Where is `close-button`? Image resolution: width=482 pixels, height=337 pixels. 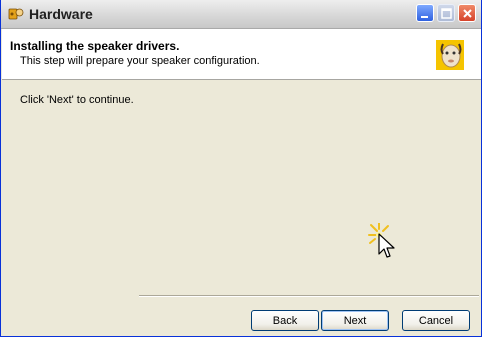
close-button is located at coordinates (467, 13).